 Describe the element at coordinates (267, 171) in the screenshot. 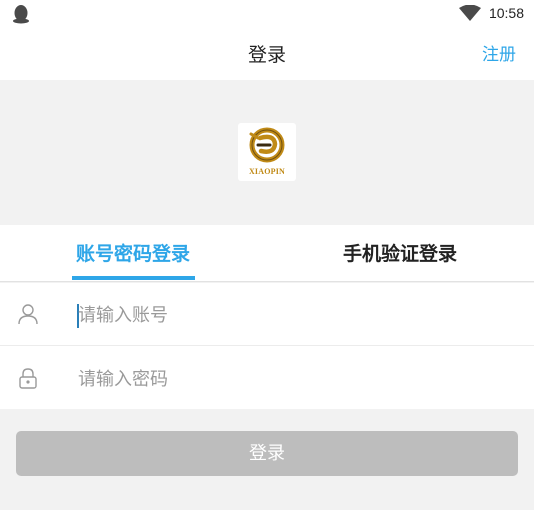

I see `logo-text: XIAOPIN` at that location.